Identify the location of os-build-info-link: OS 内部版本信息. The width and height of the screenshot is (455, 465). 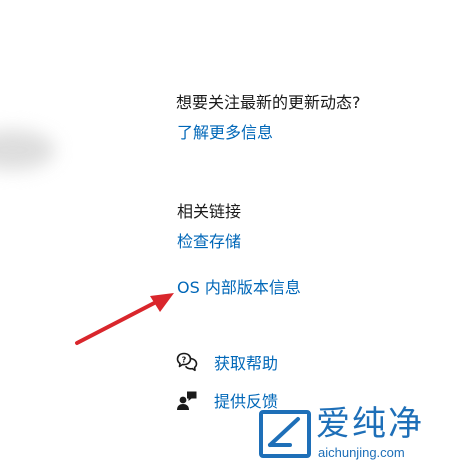
(239, 288).